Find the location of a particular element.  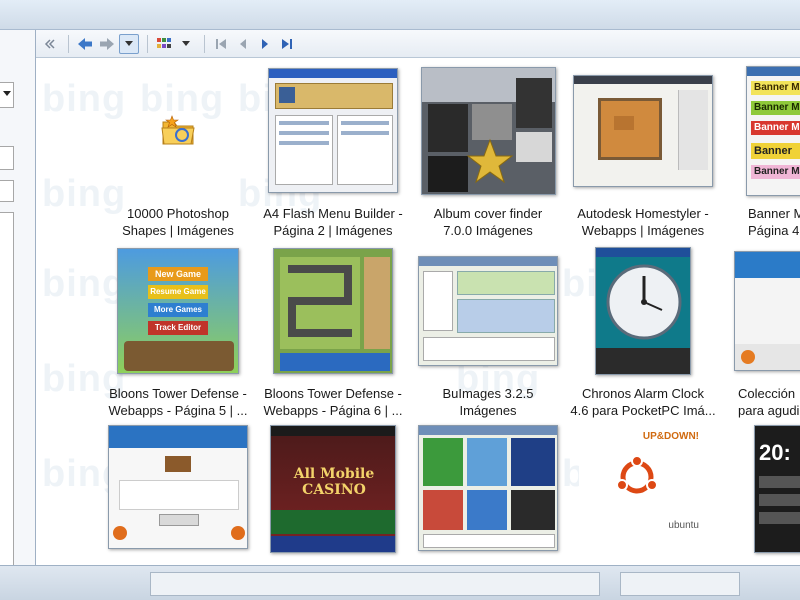

folder-stars-icon is located at coordinates (178, 129).